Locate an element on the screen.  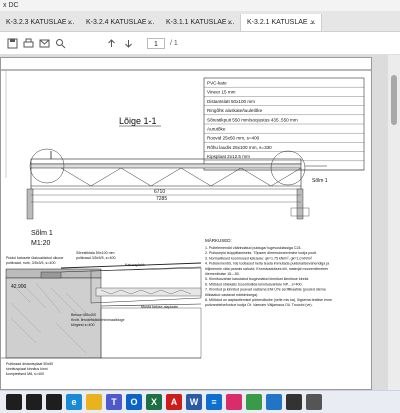
scrollbar-thumb is located at coordinates (394, 100).